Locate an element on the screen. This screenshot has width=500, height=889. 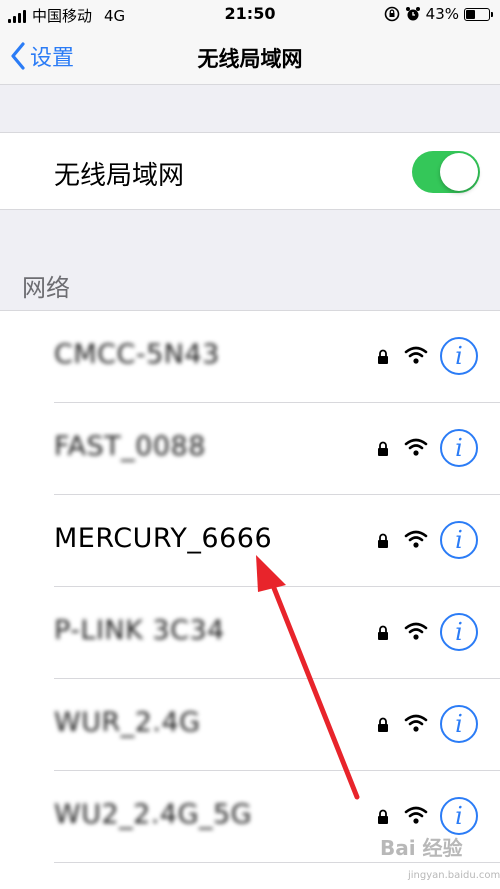
rotation-lock-icon is located at coordinates (391, 14).